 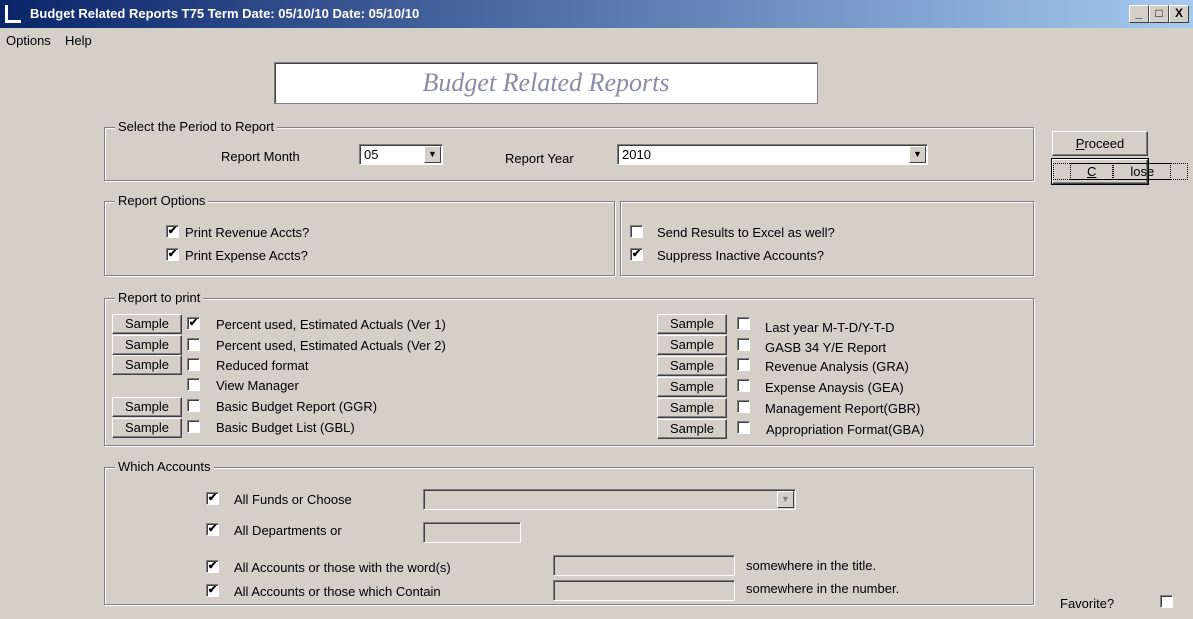 I want to click on report-gbr-checkbox, so click(x=743, y=406).